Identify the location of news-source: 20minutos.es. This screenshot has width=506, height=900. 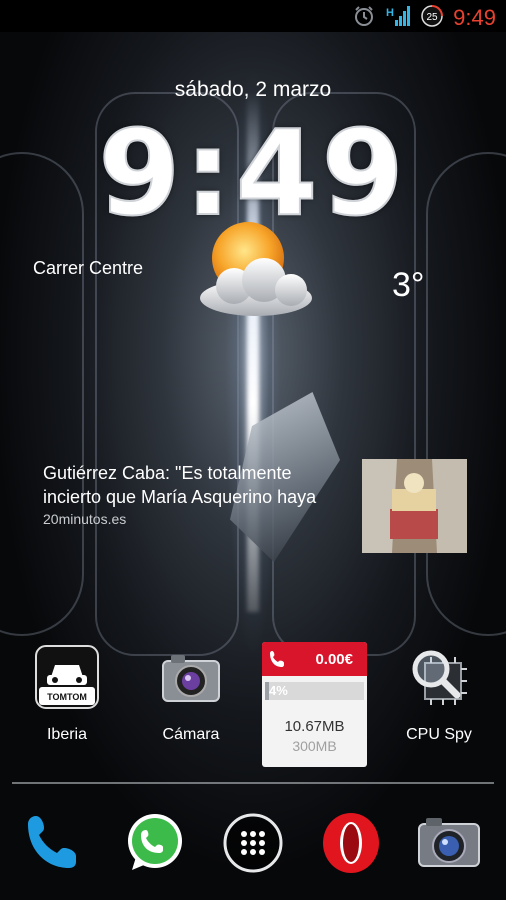
(84, 519).